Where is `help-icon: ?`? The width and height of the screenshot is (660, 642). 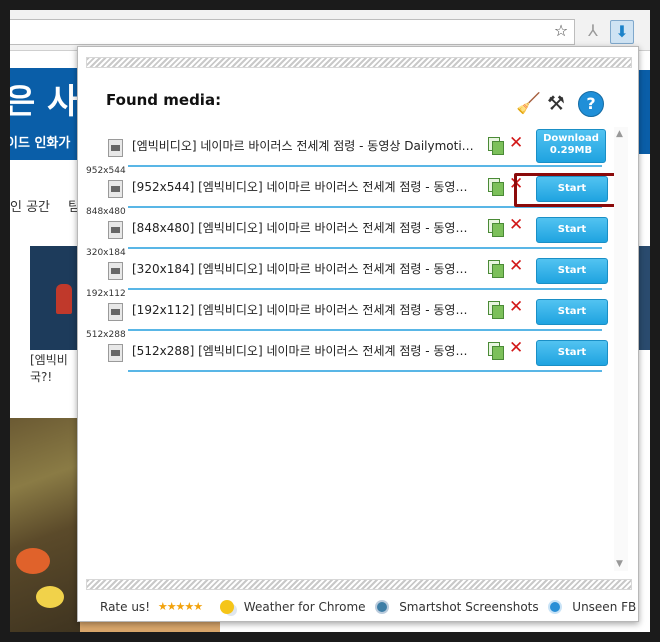 help-icon: ? is located at coordinates (591, 104).